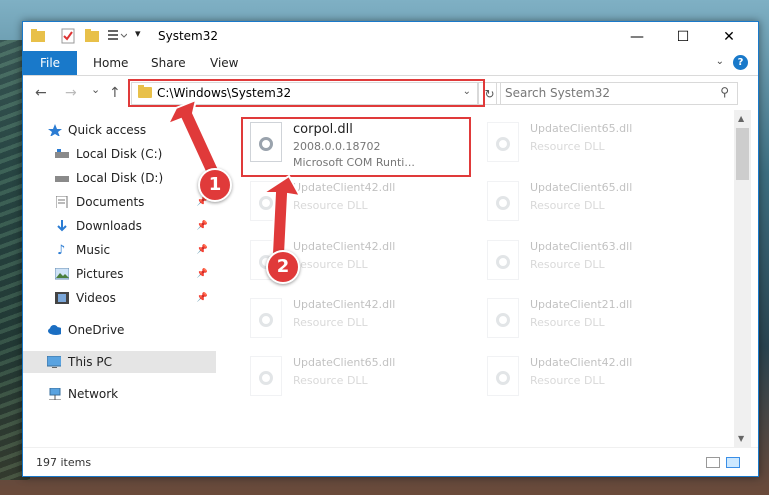 This screenshot has width=769, height=495. I want to click on arrow-2-icon, so click(280, 214).